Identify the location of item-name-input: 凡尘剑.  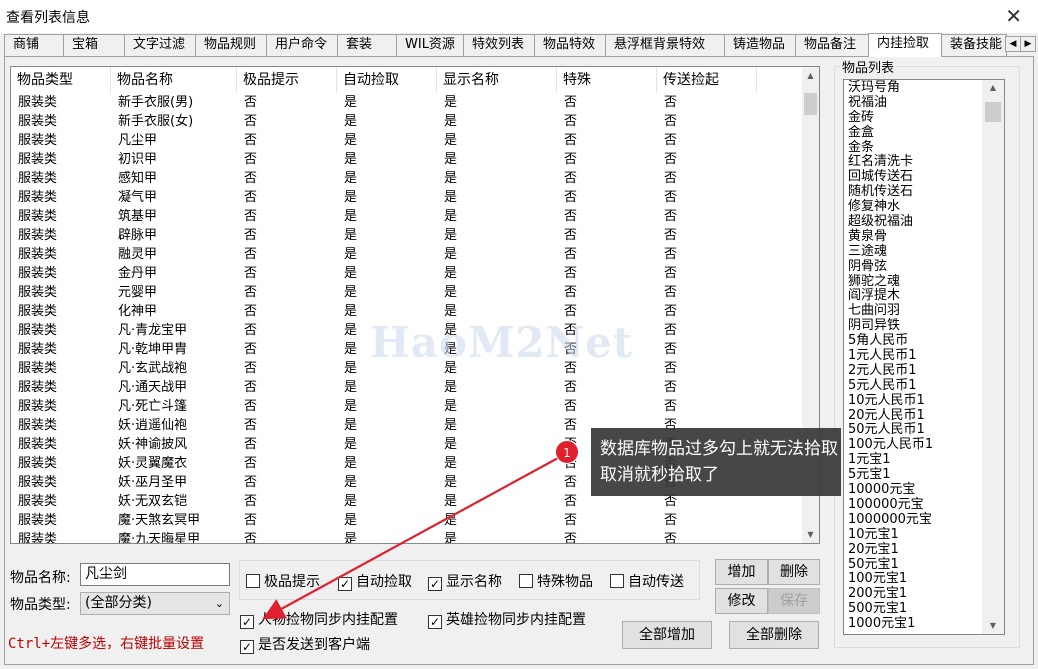
(155, 574).